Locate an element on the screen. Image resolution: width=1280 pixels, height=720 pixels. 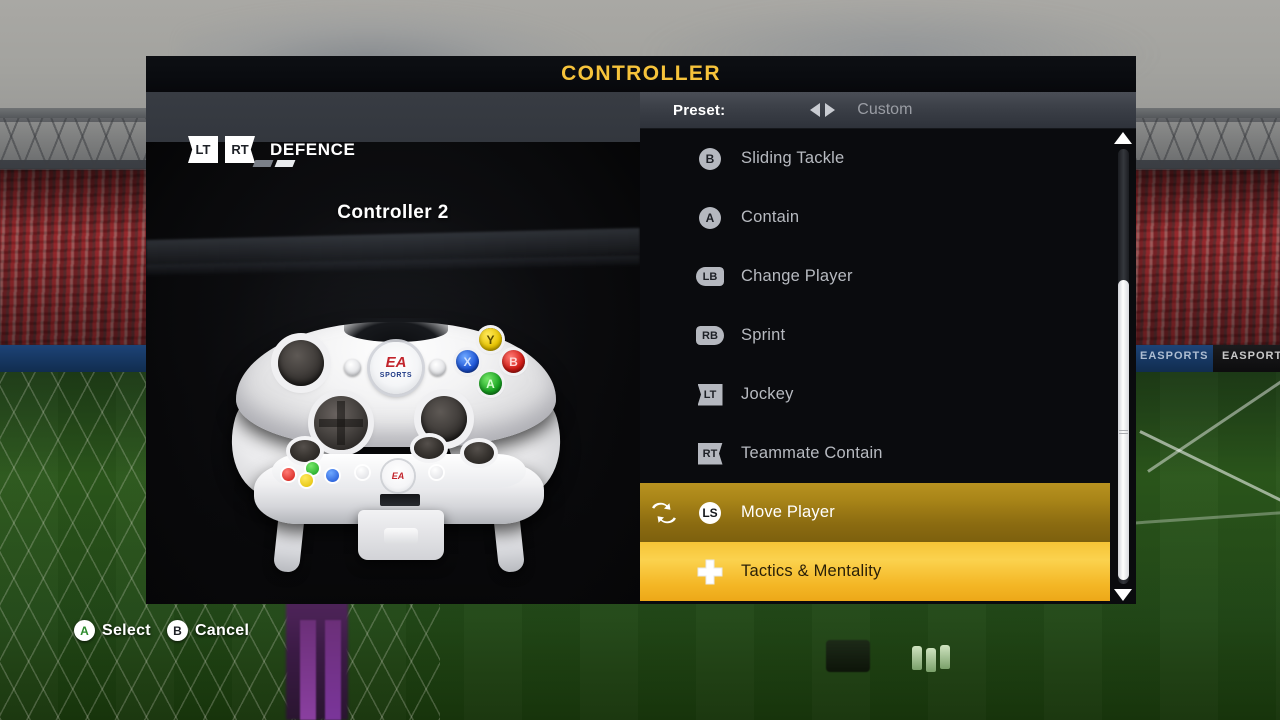
binding-action-label: Jockey is located at coordinates (767, 394).